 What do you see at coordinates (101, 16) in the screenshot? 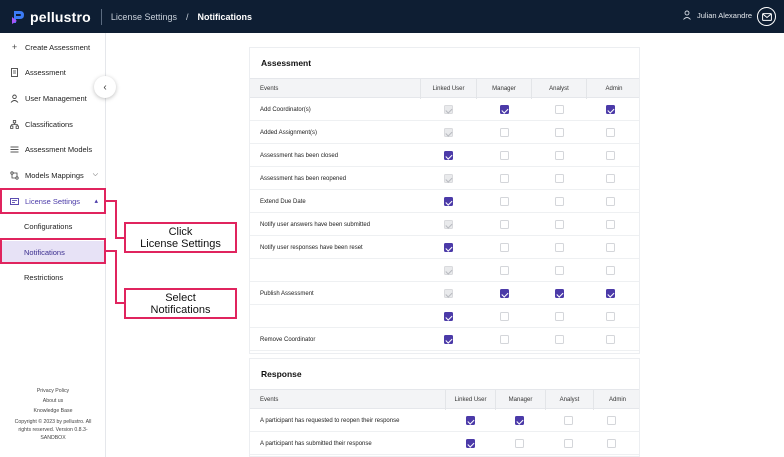
I see `header-divider` at bounding box center [101, 16].